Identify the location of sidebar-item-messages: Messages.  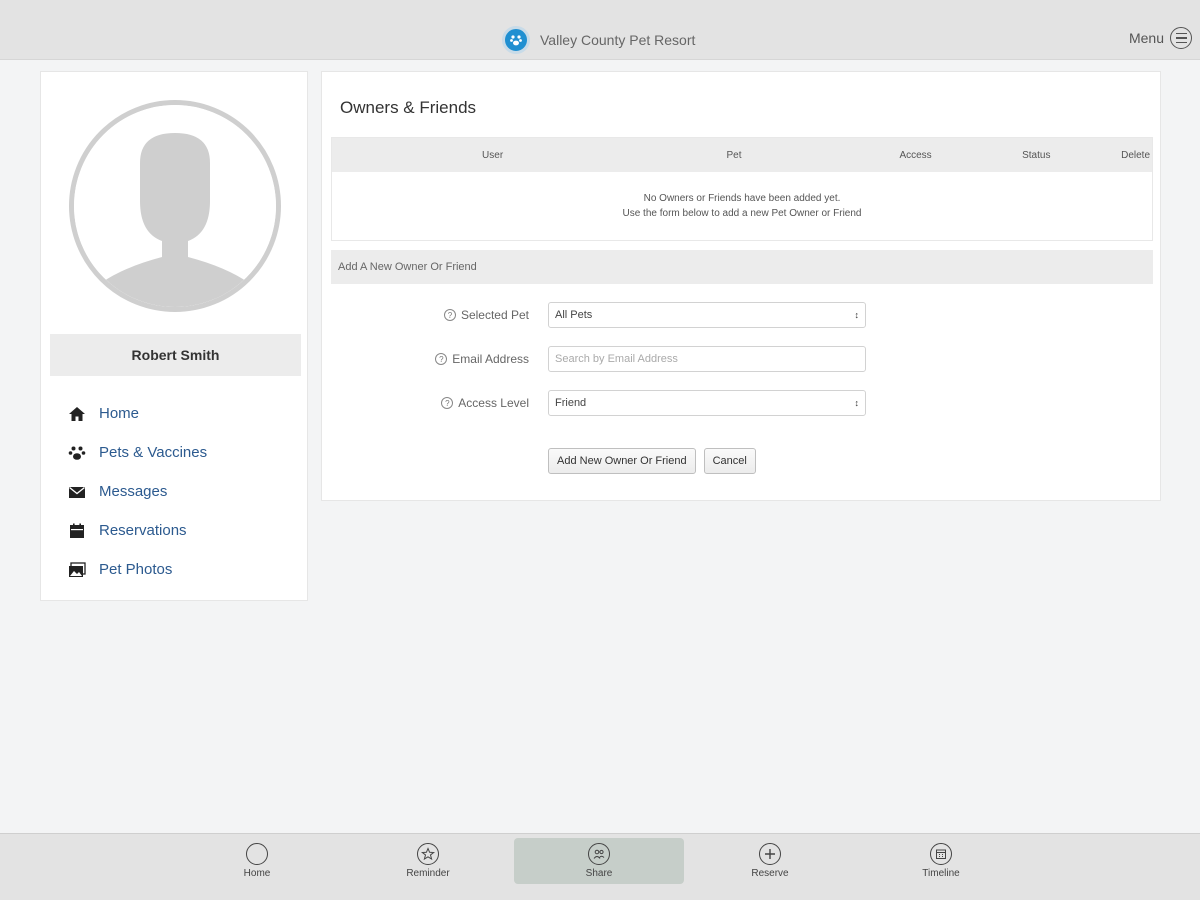
(137, 491).